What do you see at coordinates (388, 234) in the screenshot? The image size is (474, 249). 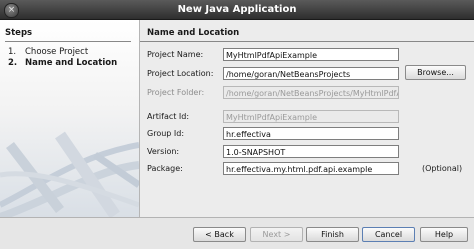 I see `cancel-button: Cancel` at bounding box center [388, 234].